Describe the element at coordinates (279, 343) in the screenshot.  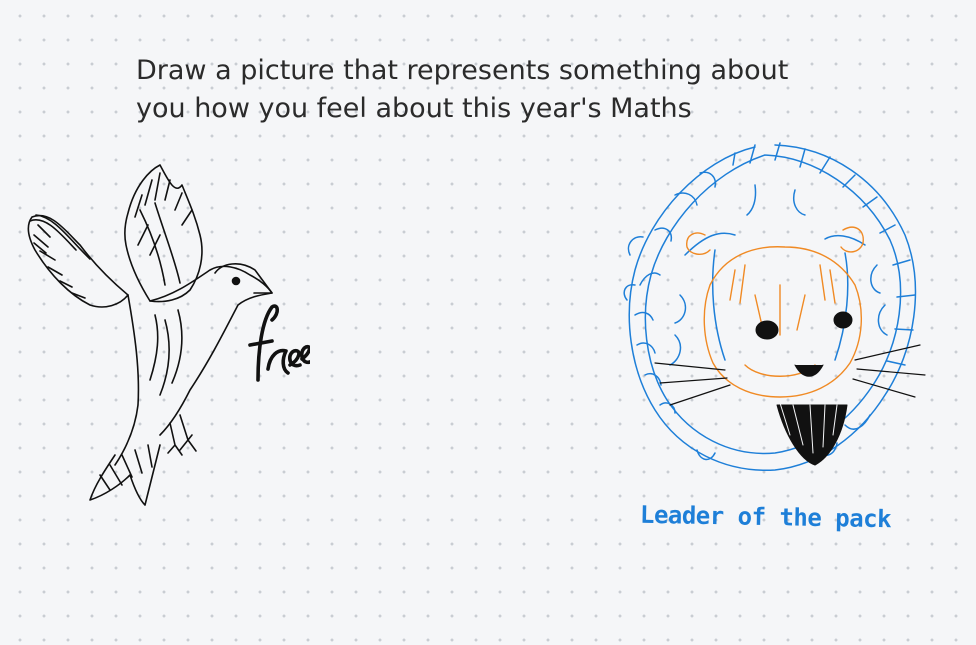
I see `free-handwriting` at that location.